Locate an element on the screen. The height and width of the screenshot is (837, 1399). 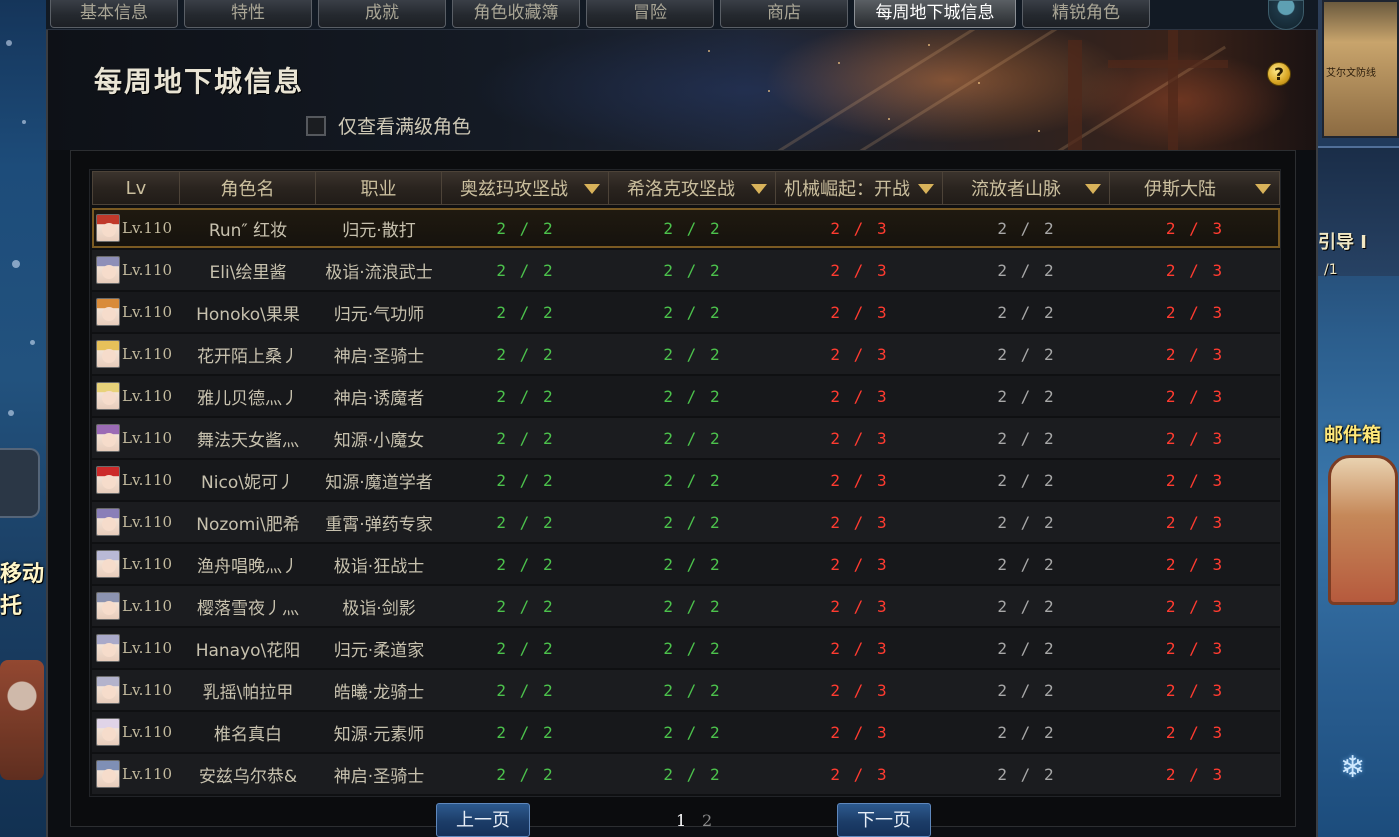
game-background-left: 移动 托 is located at coordinates (23, 418).